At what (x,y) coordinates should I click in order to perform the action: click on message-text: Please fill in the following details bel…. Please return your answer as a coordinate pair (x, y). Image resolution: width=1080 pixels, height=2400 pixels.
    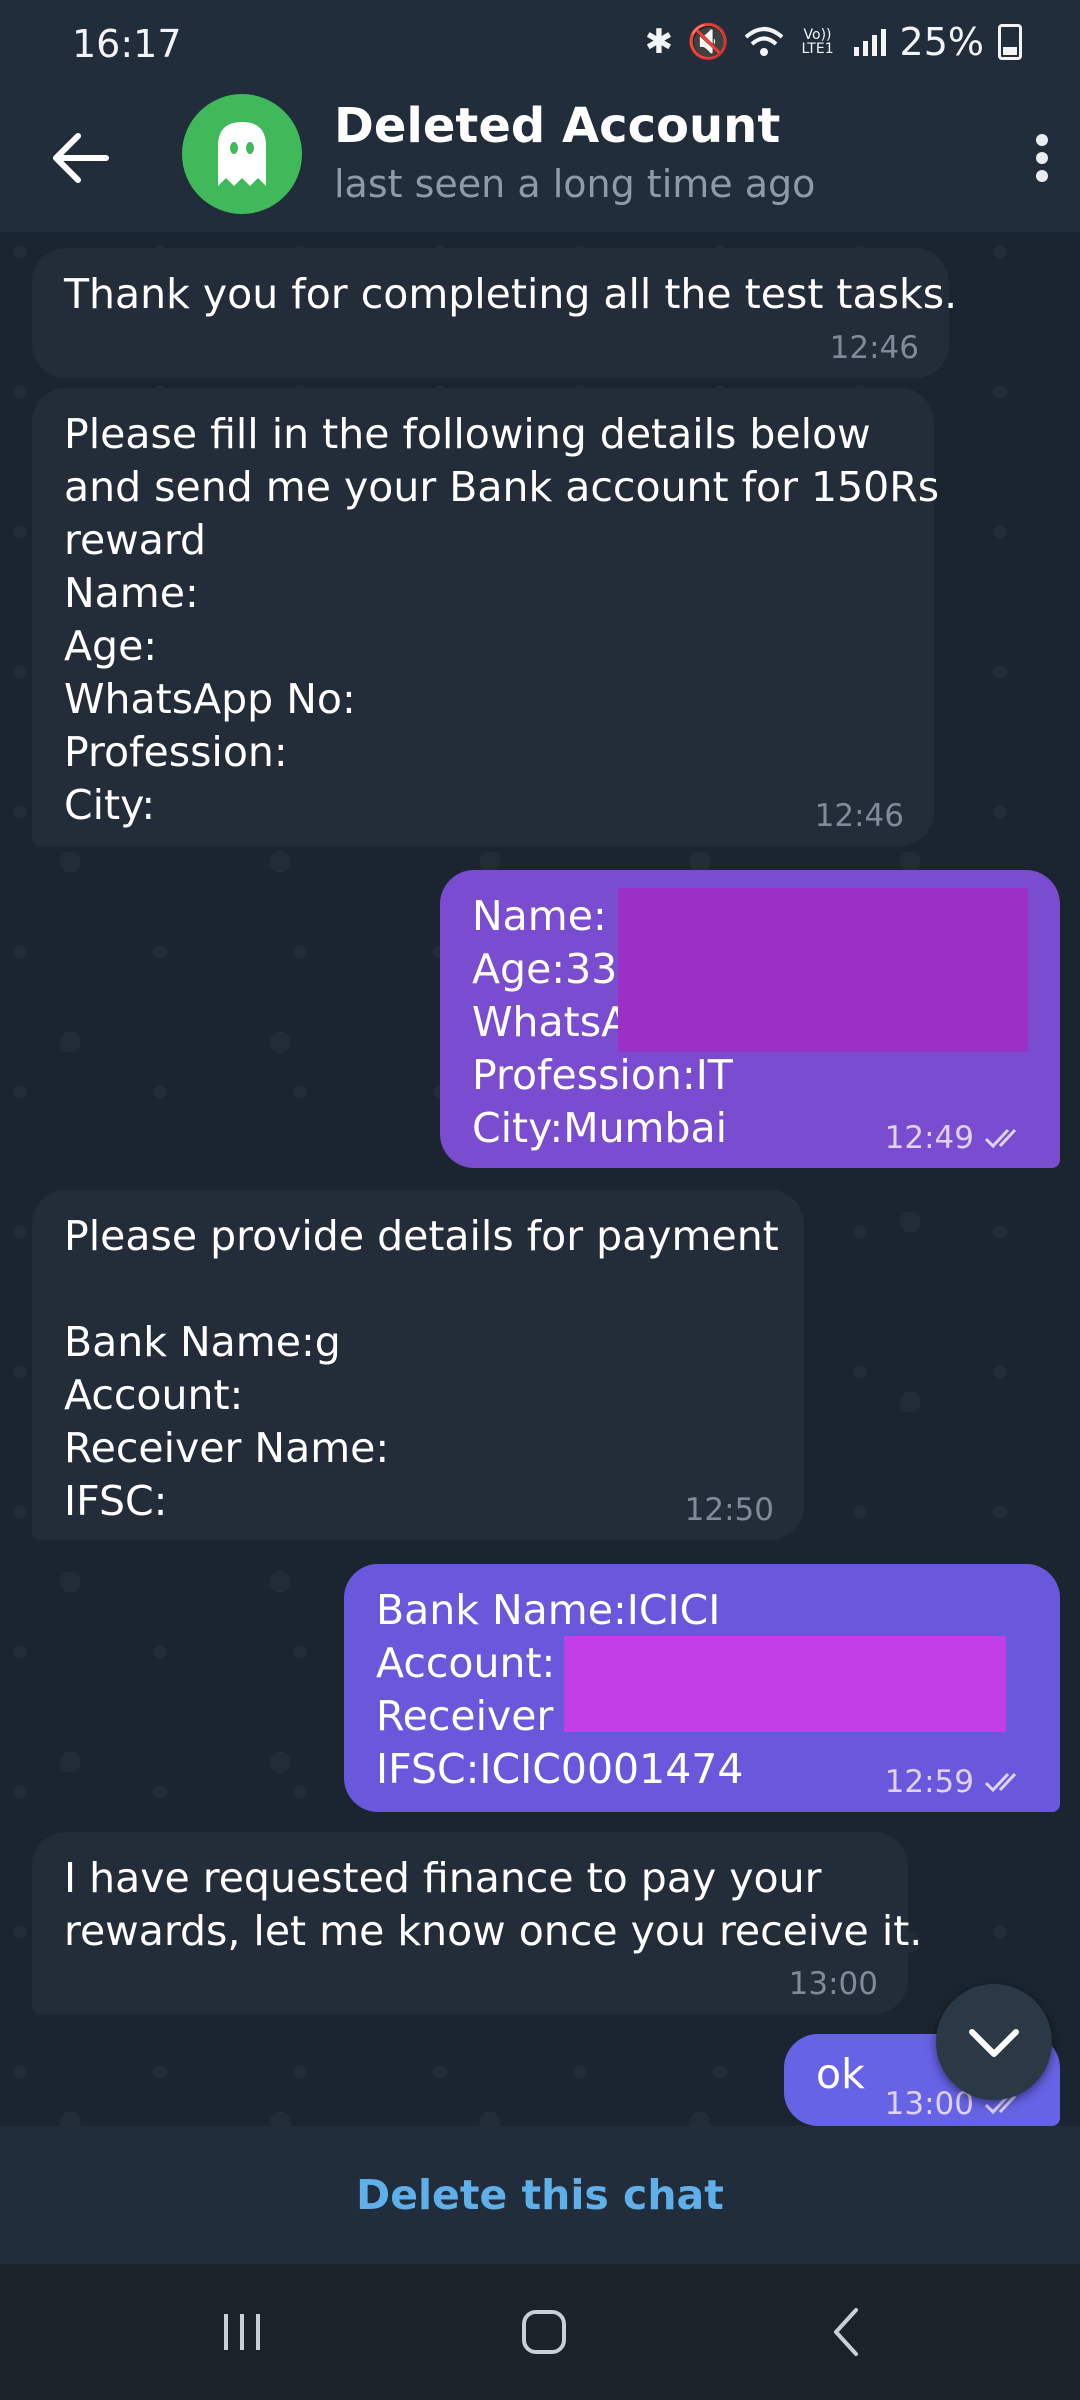
    Looking at the image, I should click on (467, 434).